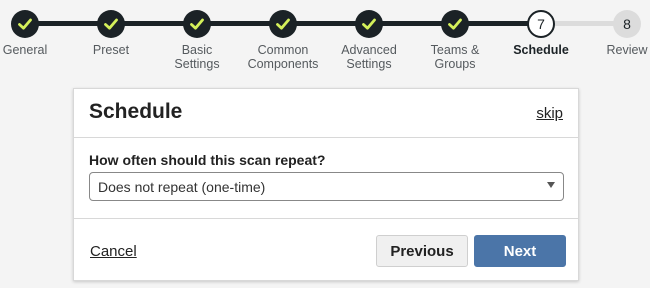  What do you see at coordinates (549, 113) in the screenshot?
I see `skip-link: skip` at bounding box center [549, 113].